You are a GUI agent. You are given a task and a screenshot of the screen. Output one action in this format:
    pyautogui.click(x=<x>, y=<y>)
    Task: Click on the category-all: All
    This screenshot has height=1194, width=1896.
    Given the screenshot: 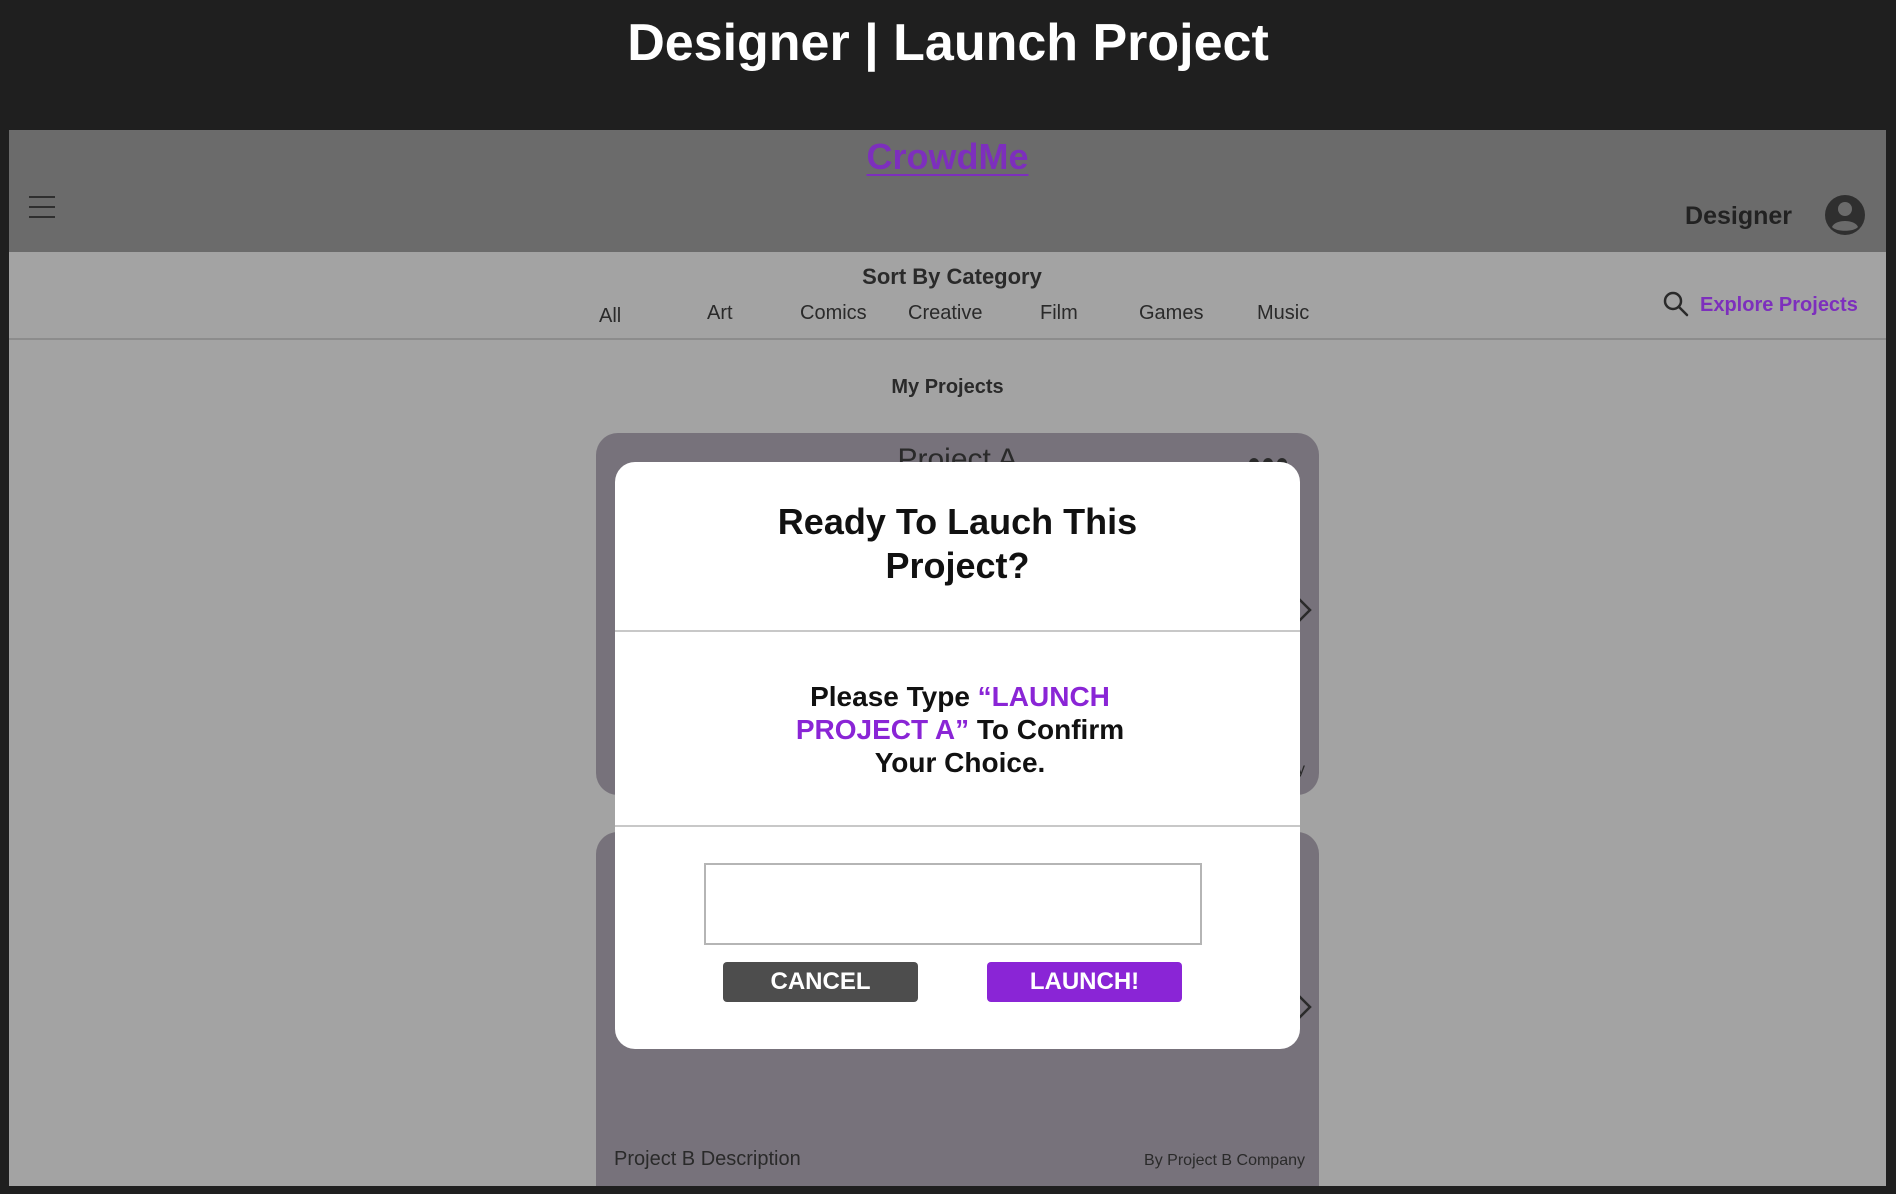 What is the action you would take?
    pyautogui.click(x=610, y=316)
    